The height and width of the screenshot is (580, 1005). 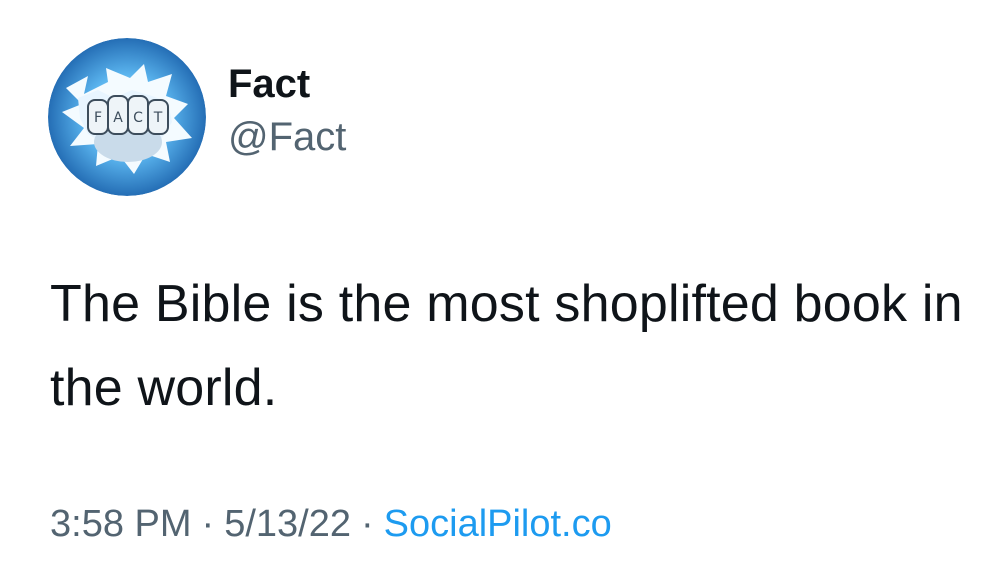 I want to click on avatar: F A C T, so click(x=127, y=117).